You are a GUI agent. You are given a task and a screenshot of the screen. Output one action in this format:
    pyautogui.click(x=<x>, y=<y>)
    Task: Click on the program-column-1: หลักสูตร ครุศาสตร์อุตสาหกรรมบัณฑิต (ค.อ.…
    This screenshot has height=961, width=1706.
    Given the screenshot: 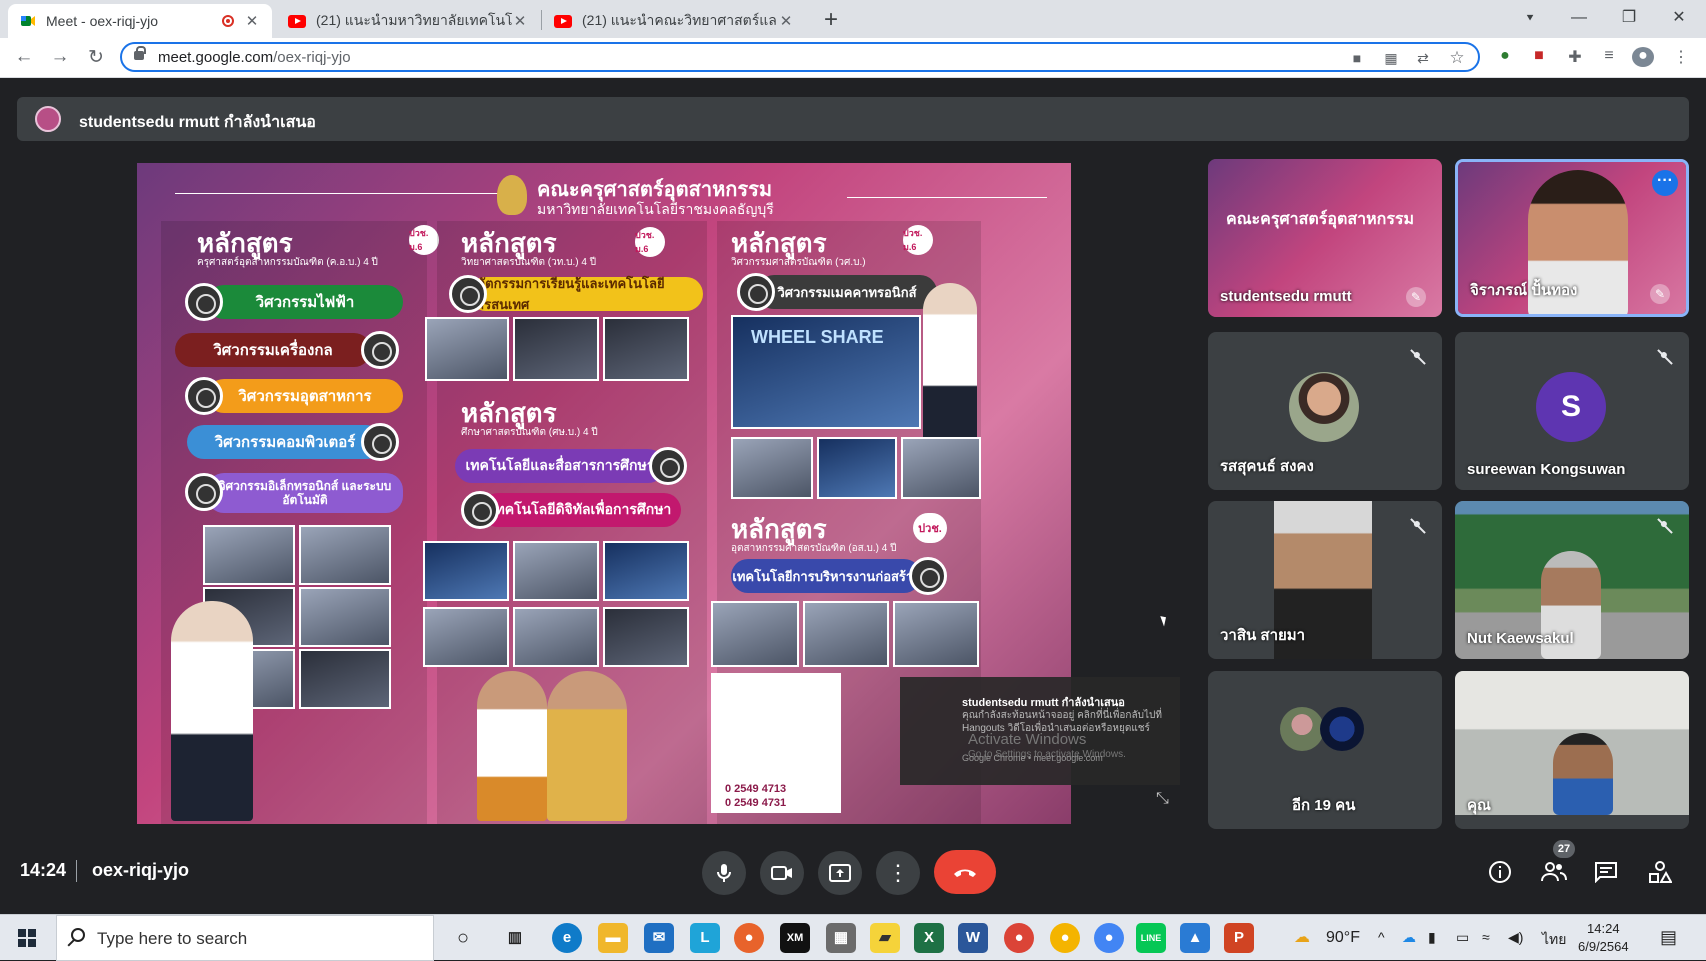 What is the action you would take?
    pyautogui.click(x=300, y=522)
    